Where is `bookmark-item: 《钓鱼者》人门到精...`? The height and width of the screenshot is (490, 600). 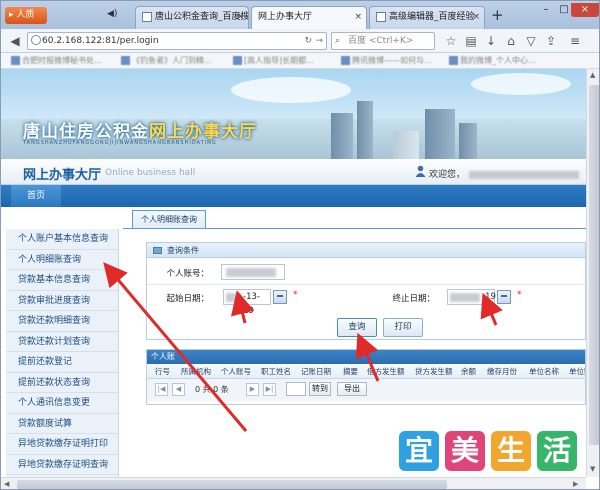 bookmark-item: 《钓鱼者》人门到精... is located at coordinates (166, 61).